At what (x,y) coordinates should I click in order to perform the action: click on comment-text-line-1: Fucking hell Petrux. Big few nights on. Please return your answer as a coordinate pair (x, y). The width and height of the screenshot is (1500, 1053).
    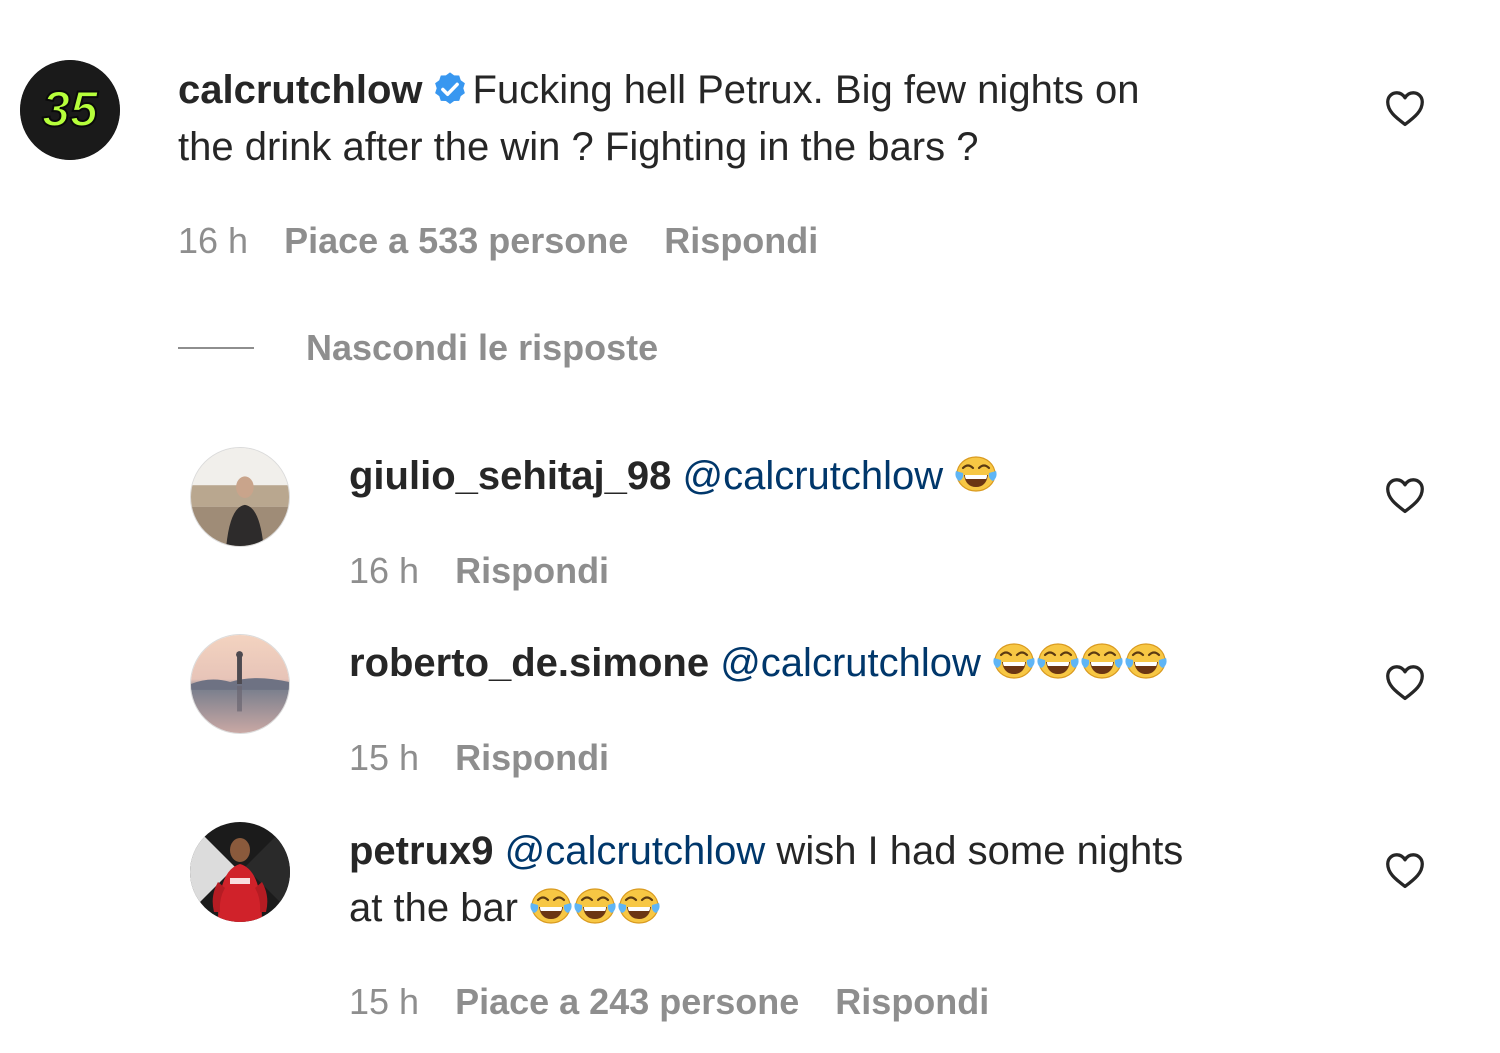
    Looking at the image, I should click on (806, 90).